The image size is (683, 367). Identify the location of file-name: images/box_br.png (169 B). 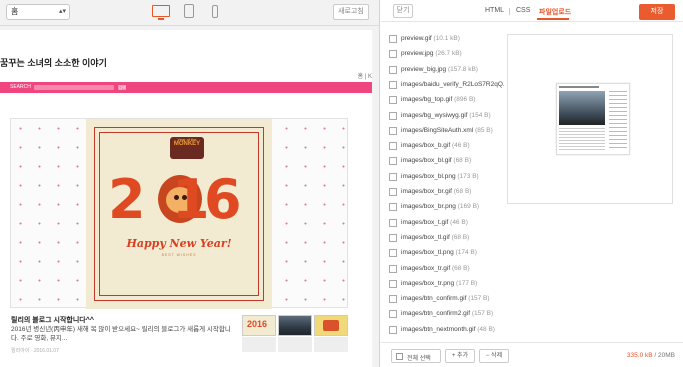
(440, 206).